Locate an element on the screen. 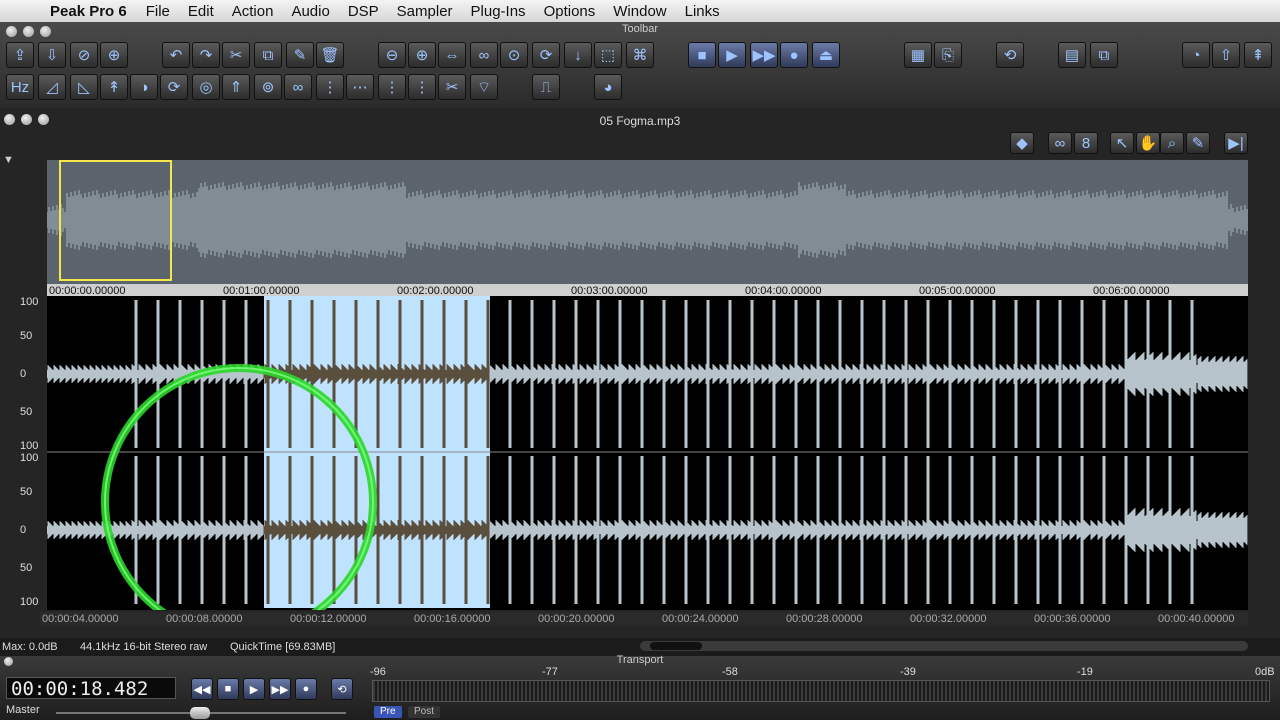 The width and height of the screenshot is (1280, 720). menu-links: Links is located at coordinates (702, 11).